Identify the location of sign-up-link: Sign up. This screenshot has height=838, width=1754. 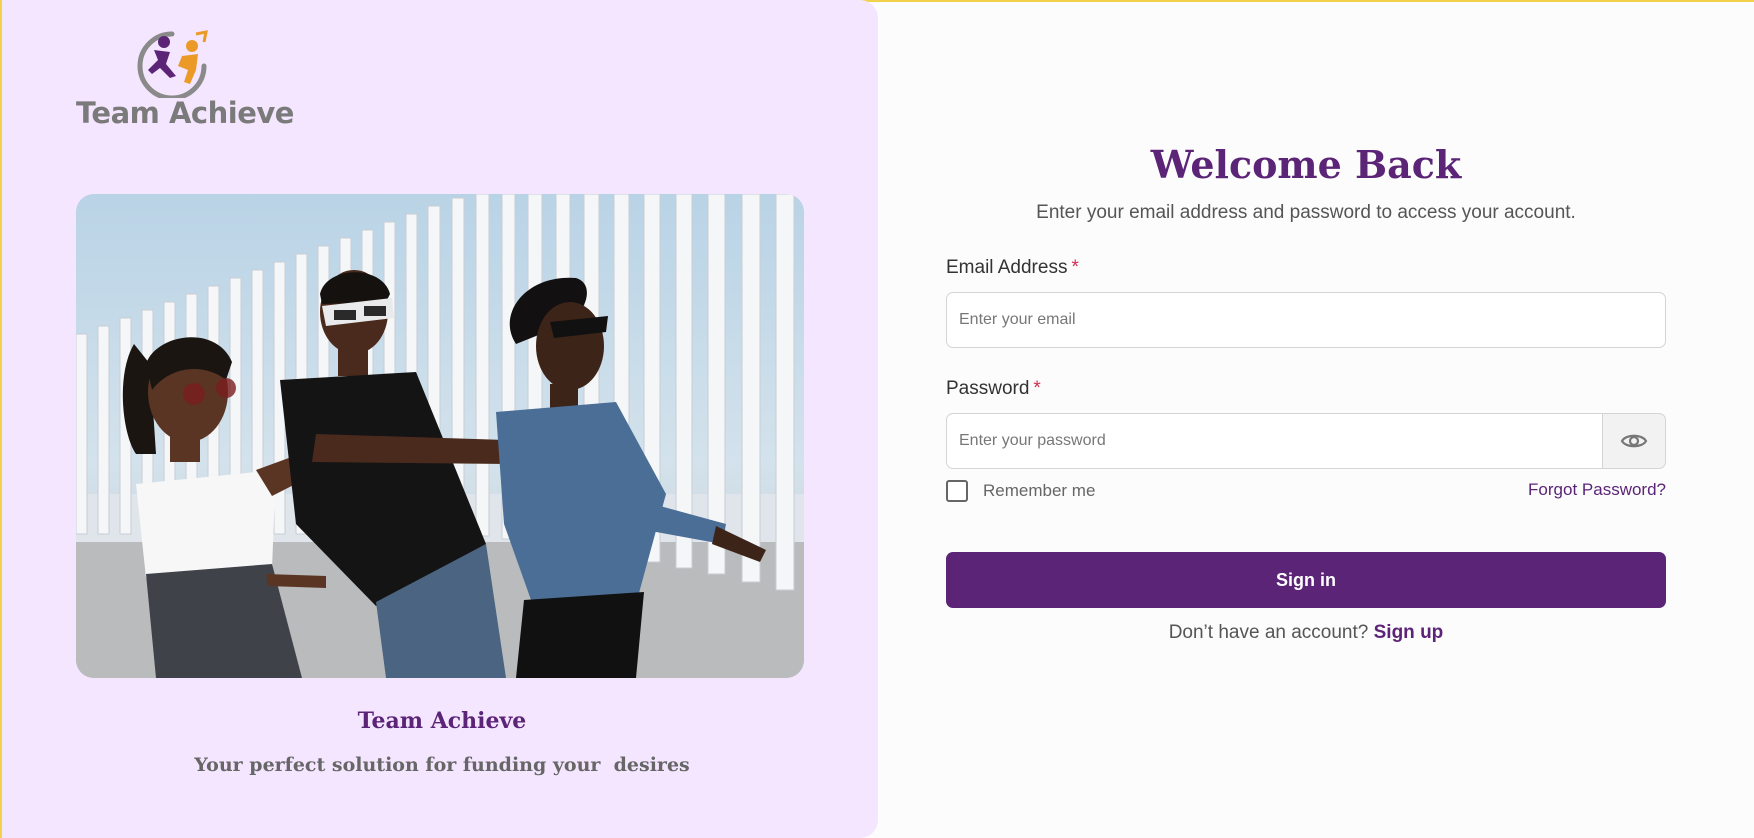
(1409, 632).